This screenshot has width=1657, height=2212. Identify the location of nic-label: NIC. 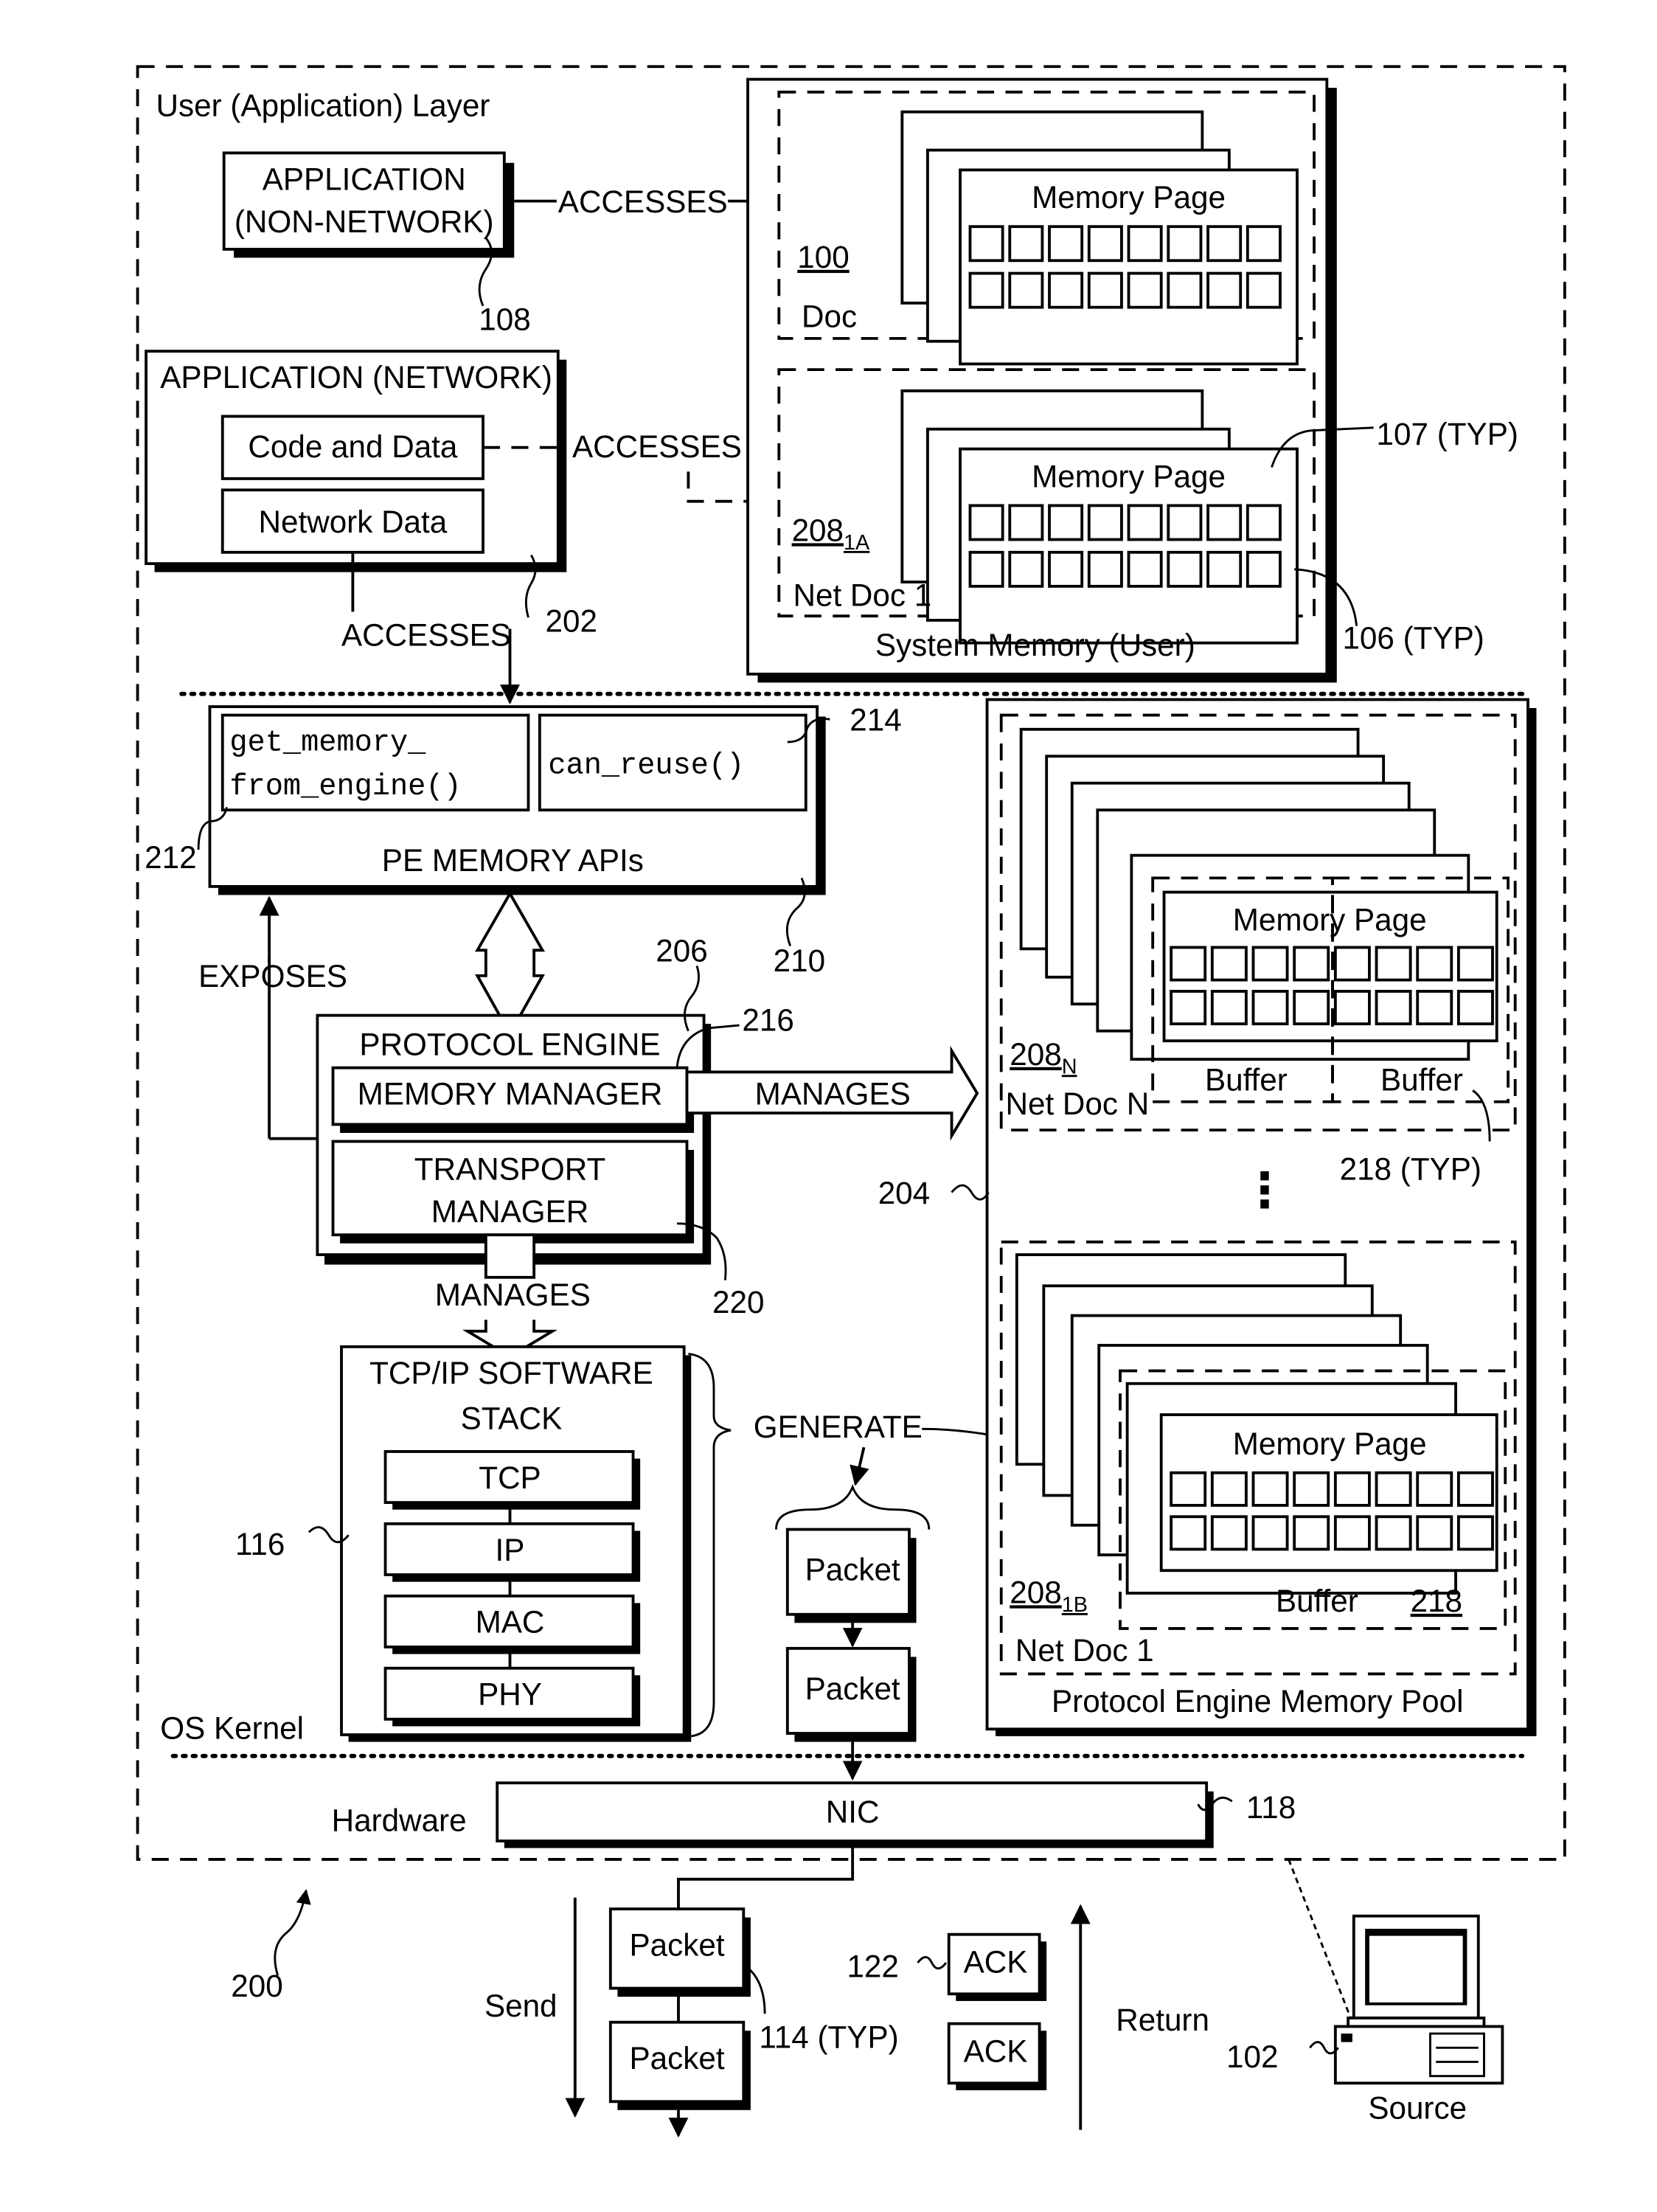
(853, 1812).